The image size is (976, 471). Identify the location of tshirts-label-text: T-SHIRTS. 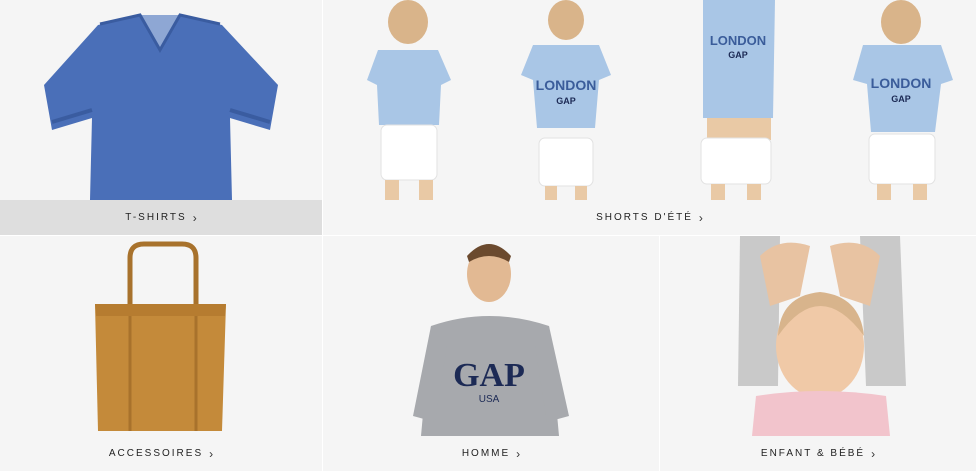
(156, 217).